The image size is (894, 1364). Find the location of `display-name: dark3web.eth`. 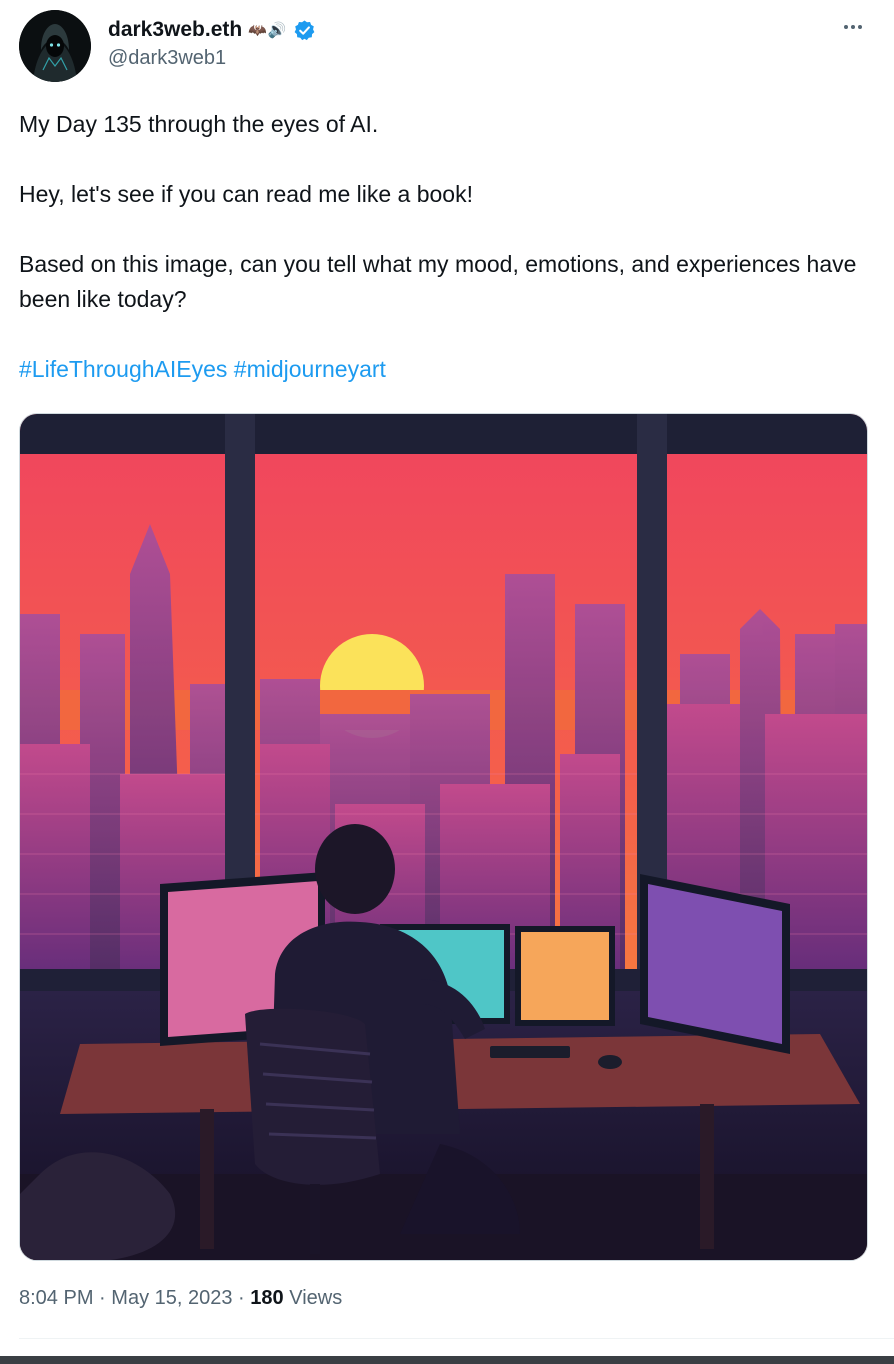

display-name: dark3web.eth is located at coordinates (175, 30).